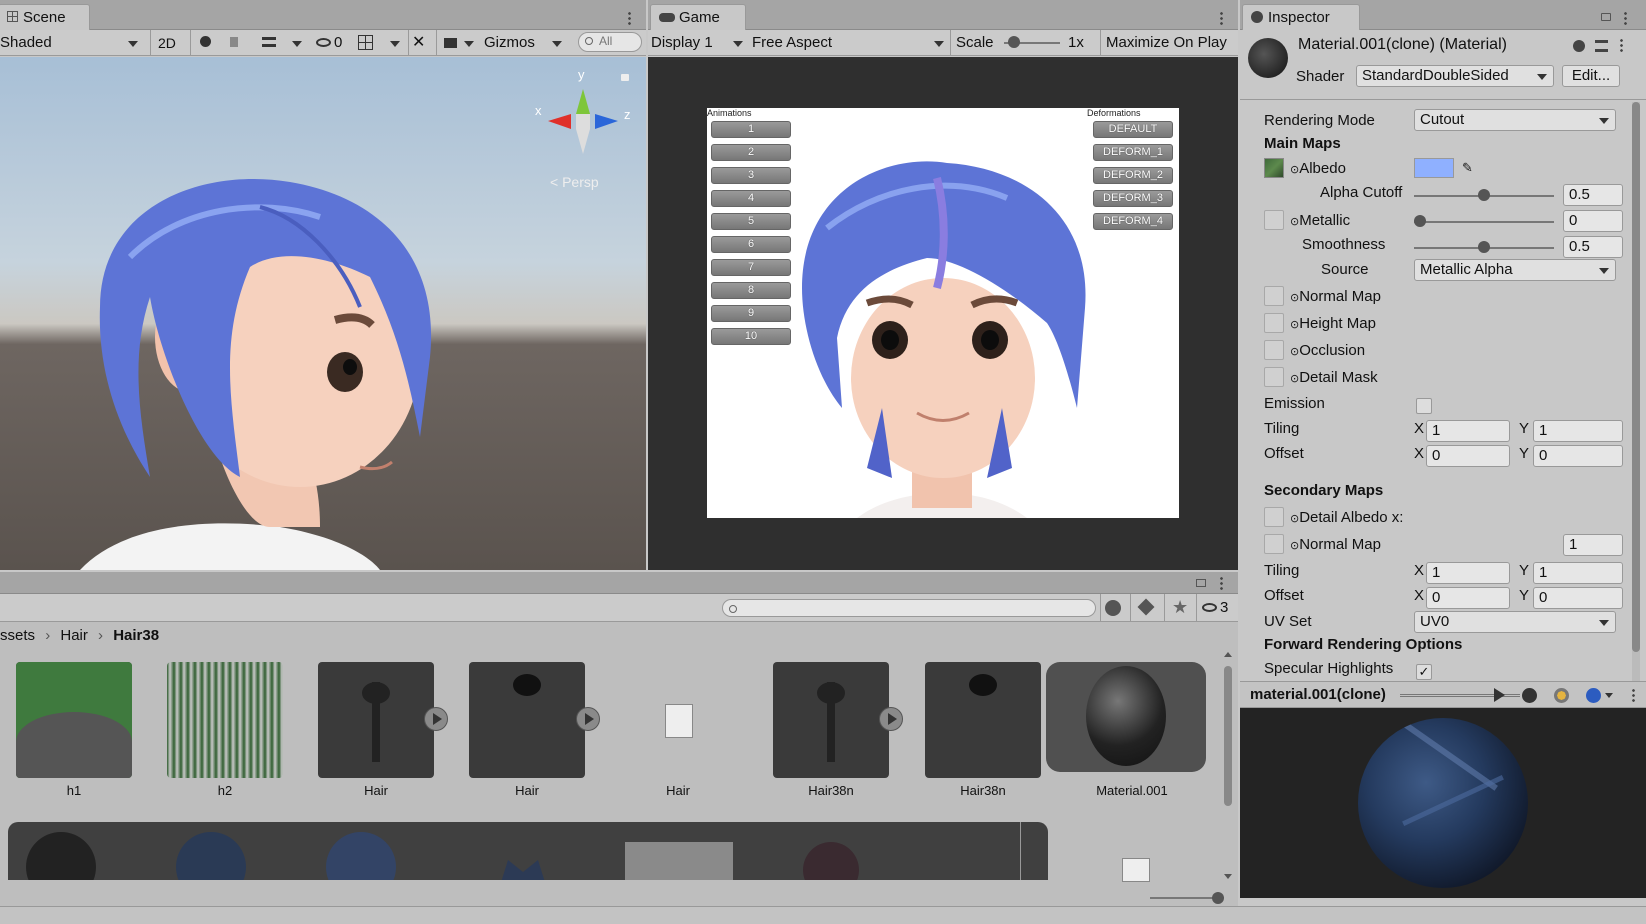 The height and width of the screenshot is (924, 1646). I want to click on asset-thumb-hair-rig, so click(376, 720).